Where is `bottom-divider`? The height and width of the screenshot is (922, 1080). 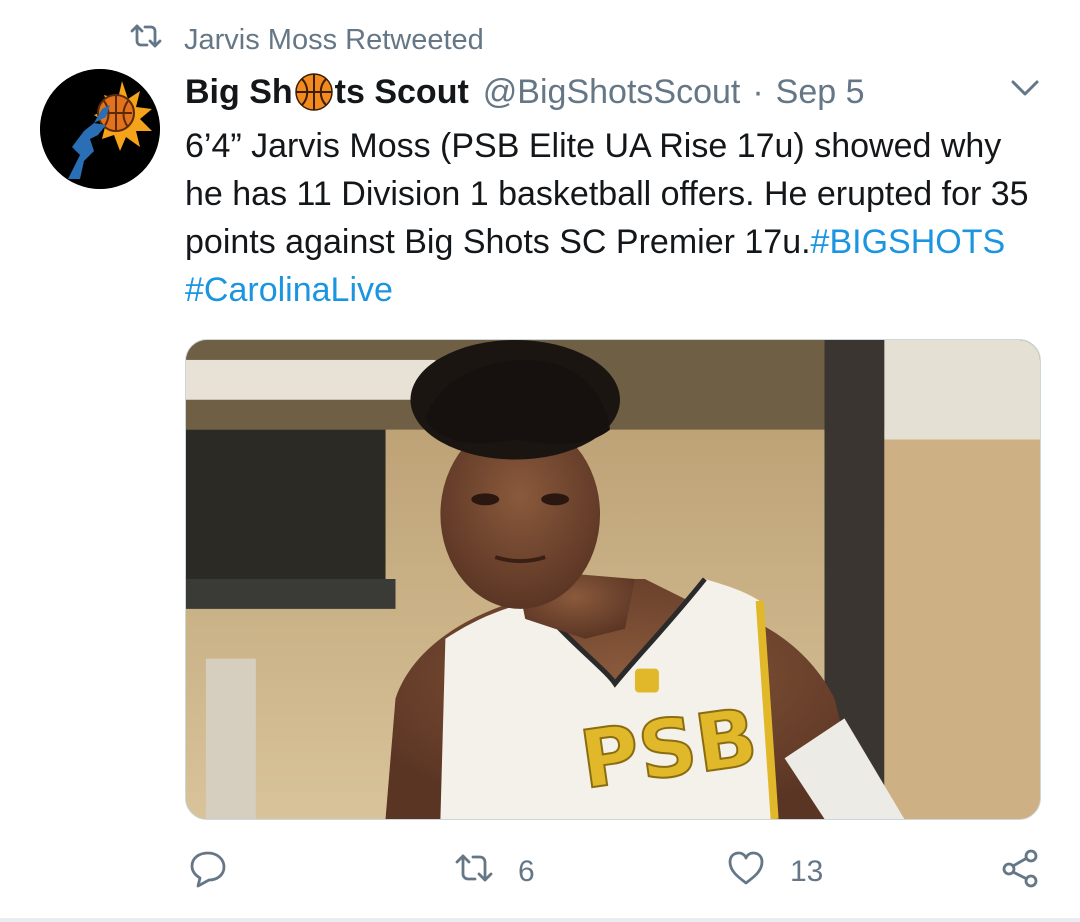 bottom-divider is located at coordinates (540, 920).